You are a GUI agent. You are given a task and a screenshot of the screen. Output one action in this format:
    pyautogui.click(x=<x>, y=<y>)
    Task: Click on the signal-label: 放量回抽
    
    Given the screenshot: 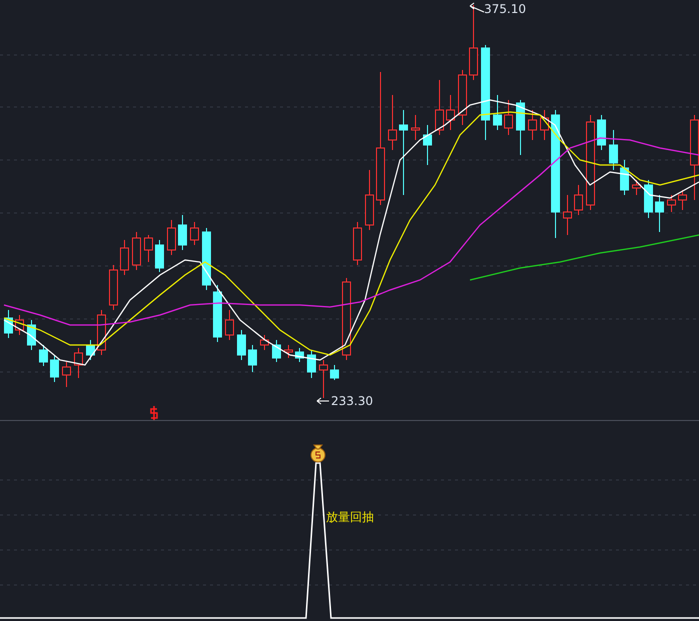 What is the action you would take?
    pyautogui.click(x=350, y=517)
    